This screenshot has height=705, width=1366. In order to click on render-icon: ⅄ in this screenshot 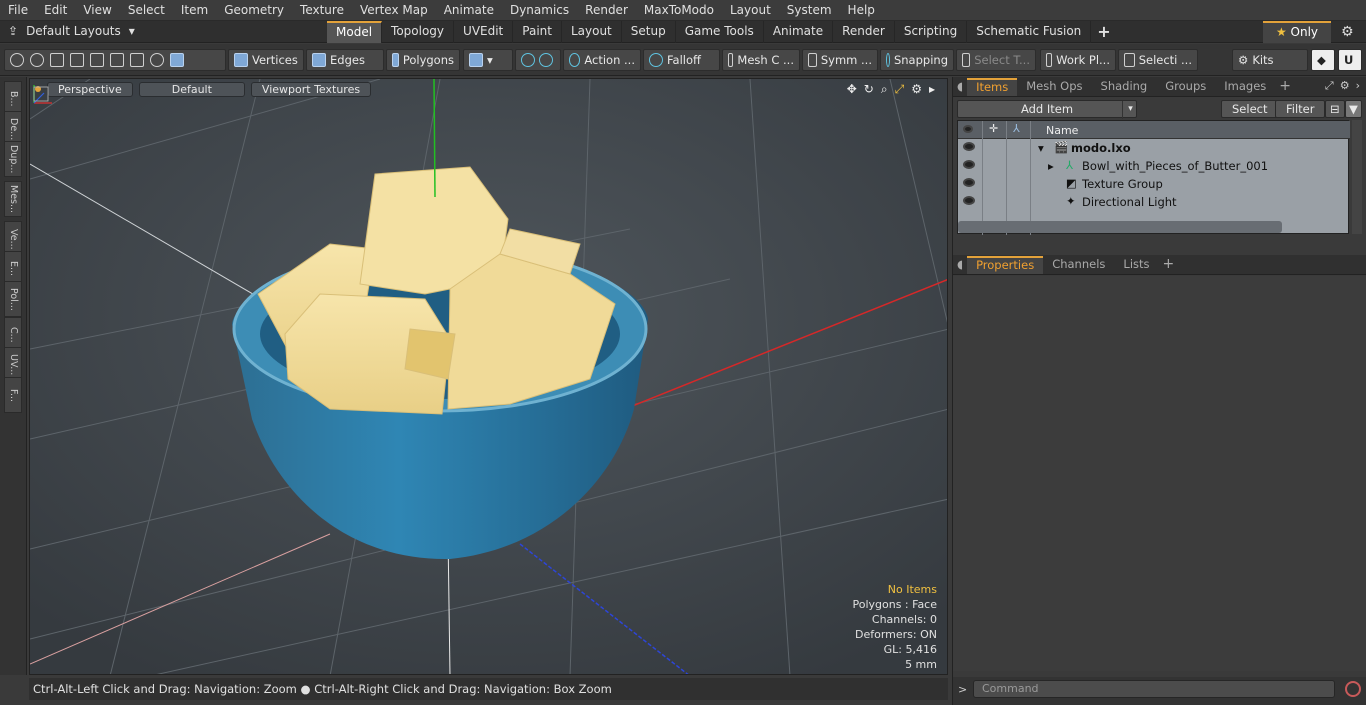, I will do `click(1016, 128)`.